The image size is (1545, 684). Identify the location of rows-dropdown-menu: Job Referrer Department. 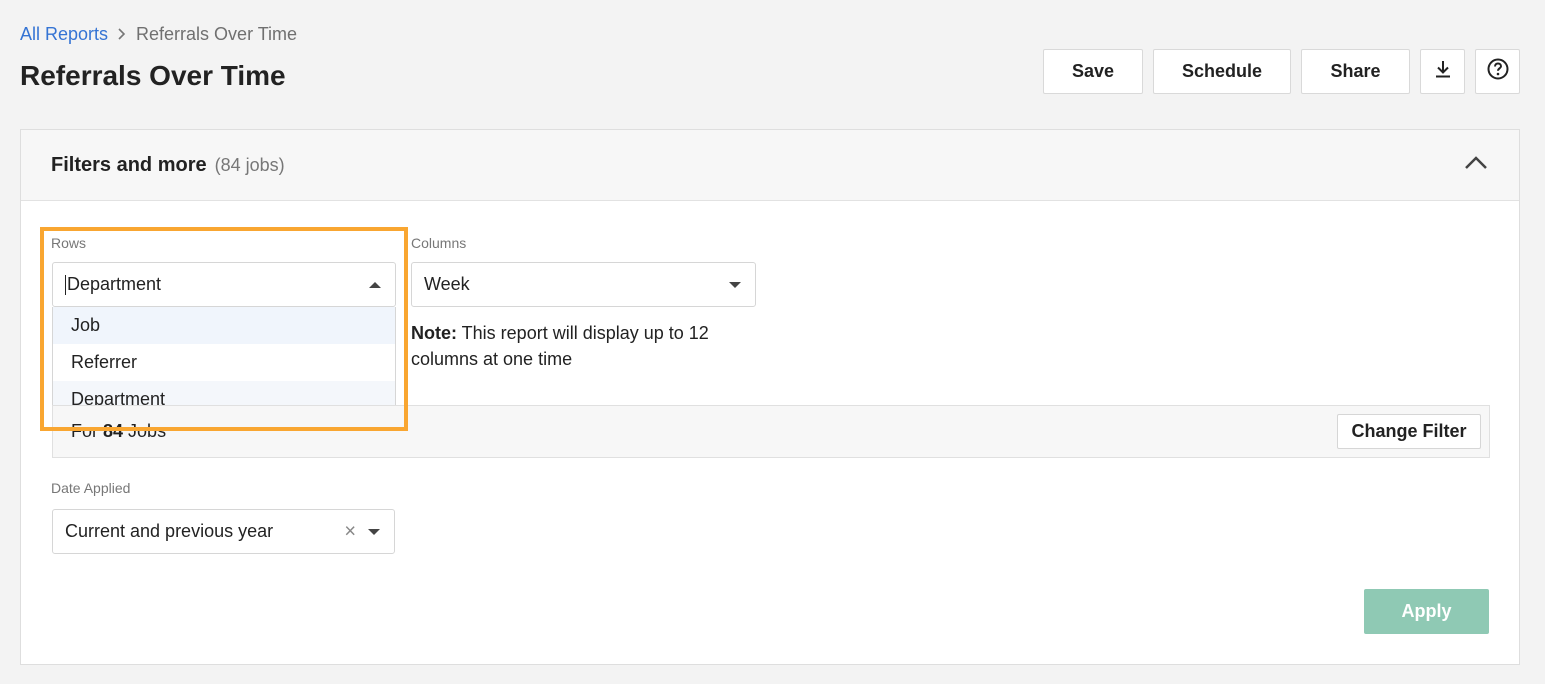
(224, 363).